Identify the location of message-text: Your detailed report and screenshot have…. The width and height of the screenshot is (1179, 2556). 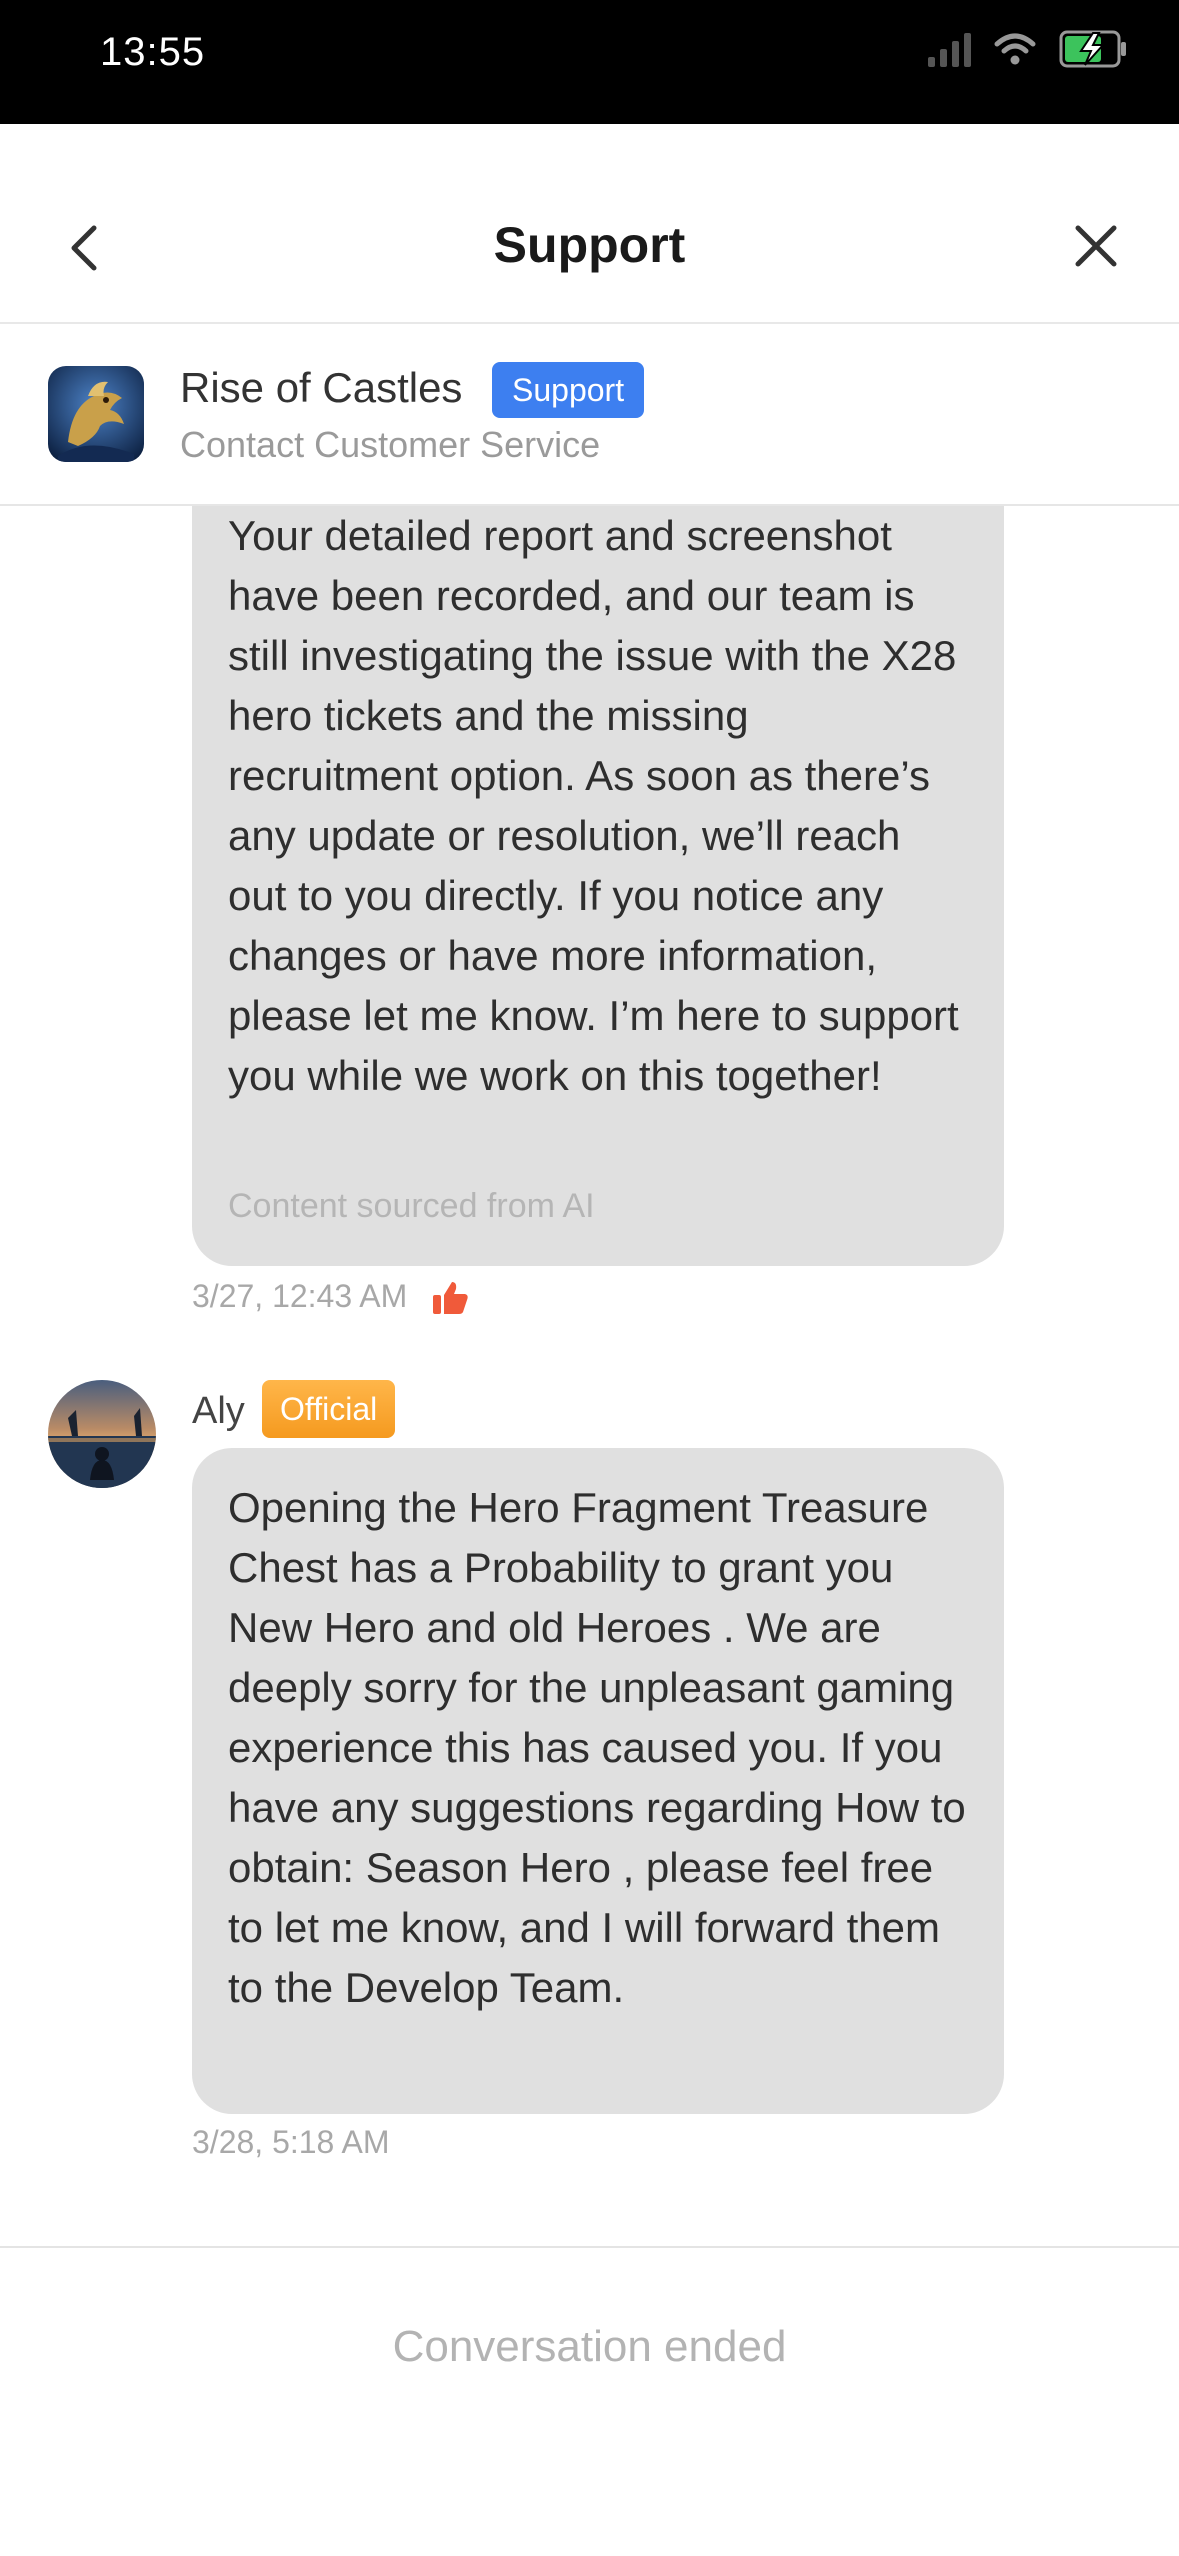
(593, 805).